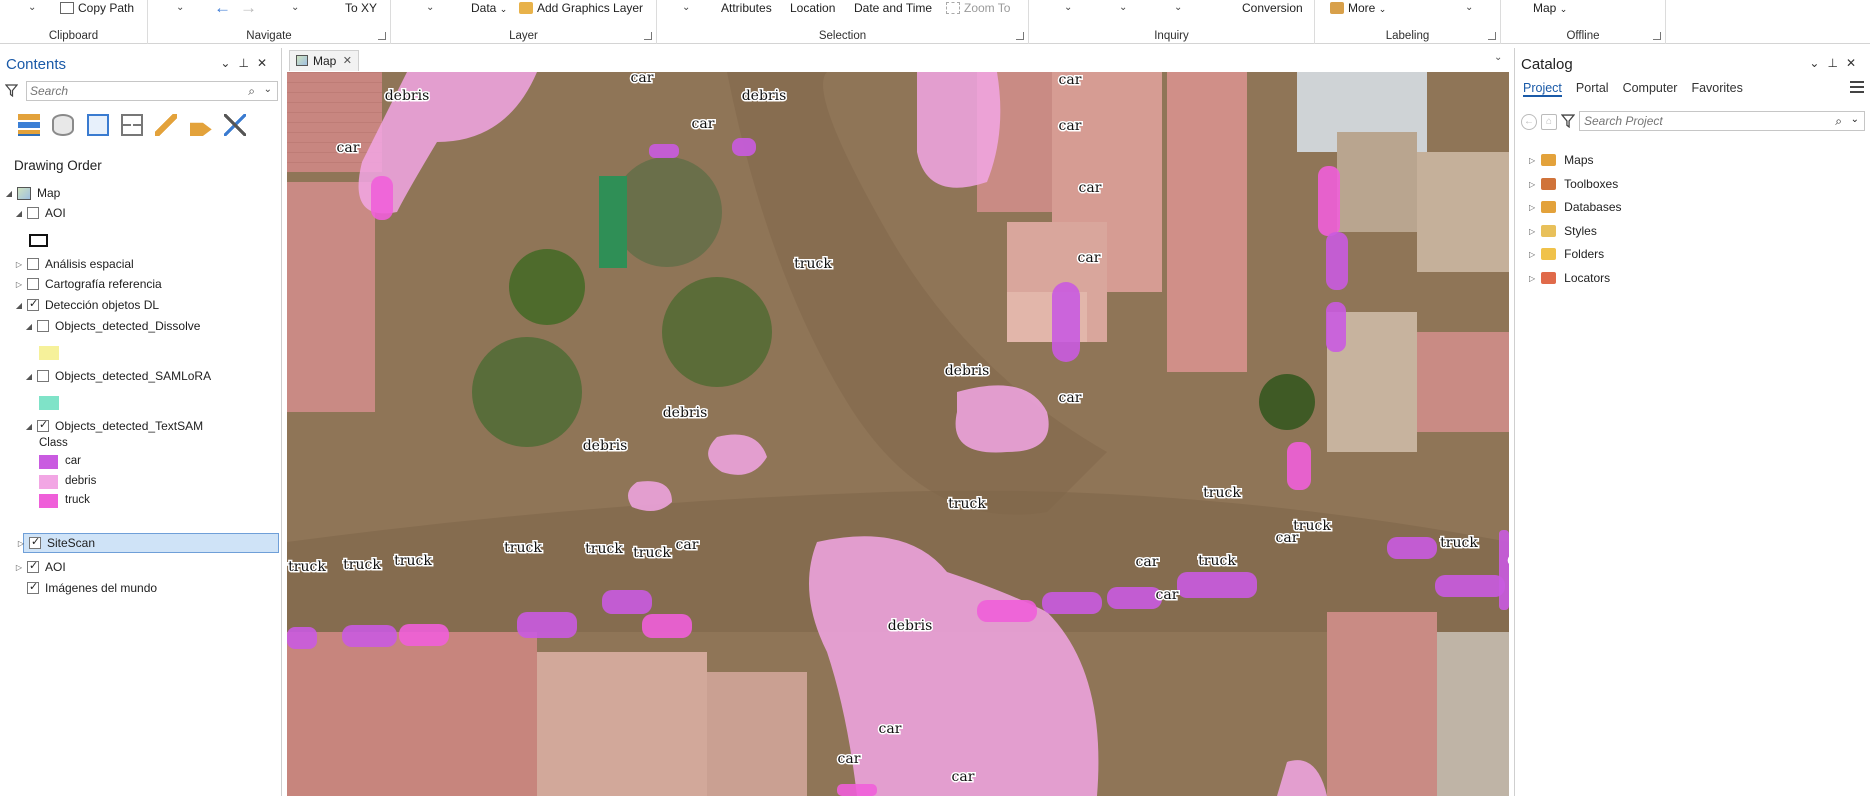 The height and width of the screenshot is (796, 1870). What do you see at coordinates (235, 125) in the screenshot?
I see `list-by-perspective-icon` at bounding box center [235, 125].